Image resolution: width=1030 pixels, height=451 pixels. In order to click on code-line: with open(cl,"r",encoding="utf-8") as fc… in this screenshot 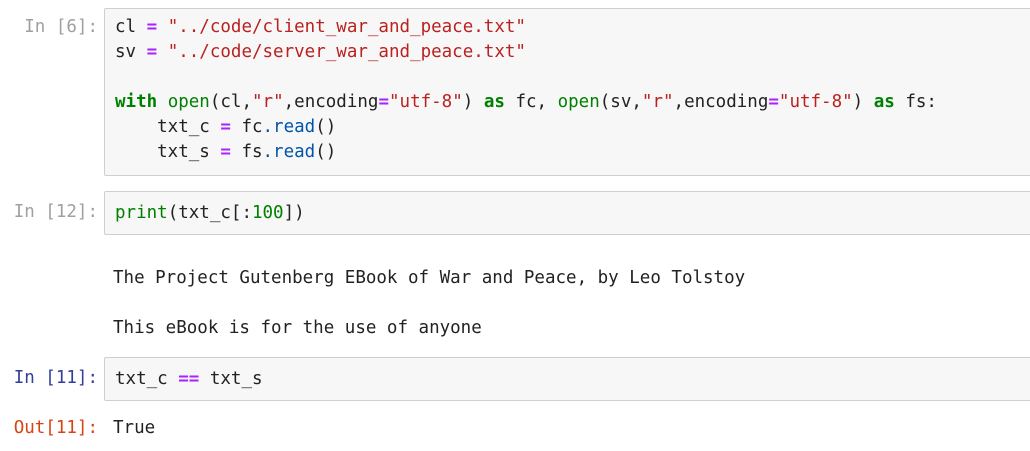, I will do `click(526, 102)`.